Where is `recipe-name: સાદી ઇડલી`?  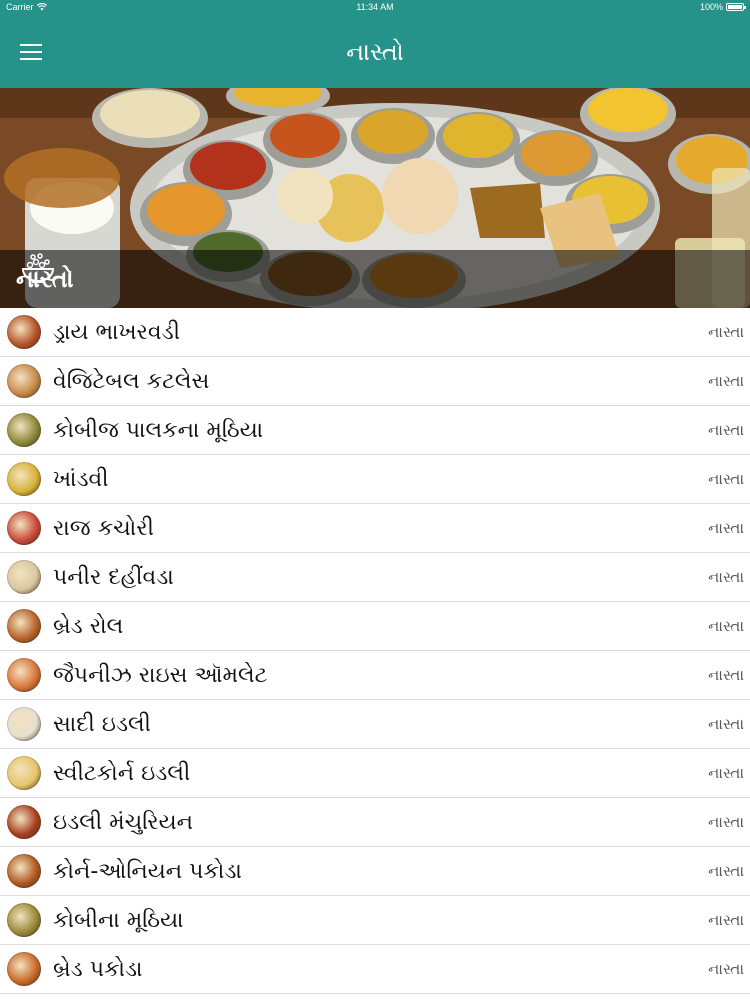 recipe-name: સાદી ઇડલી is located at coordinates (102, 724).